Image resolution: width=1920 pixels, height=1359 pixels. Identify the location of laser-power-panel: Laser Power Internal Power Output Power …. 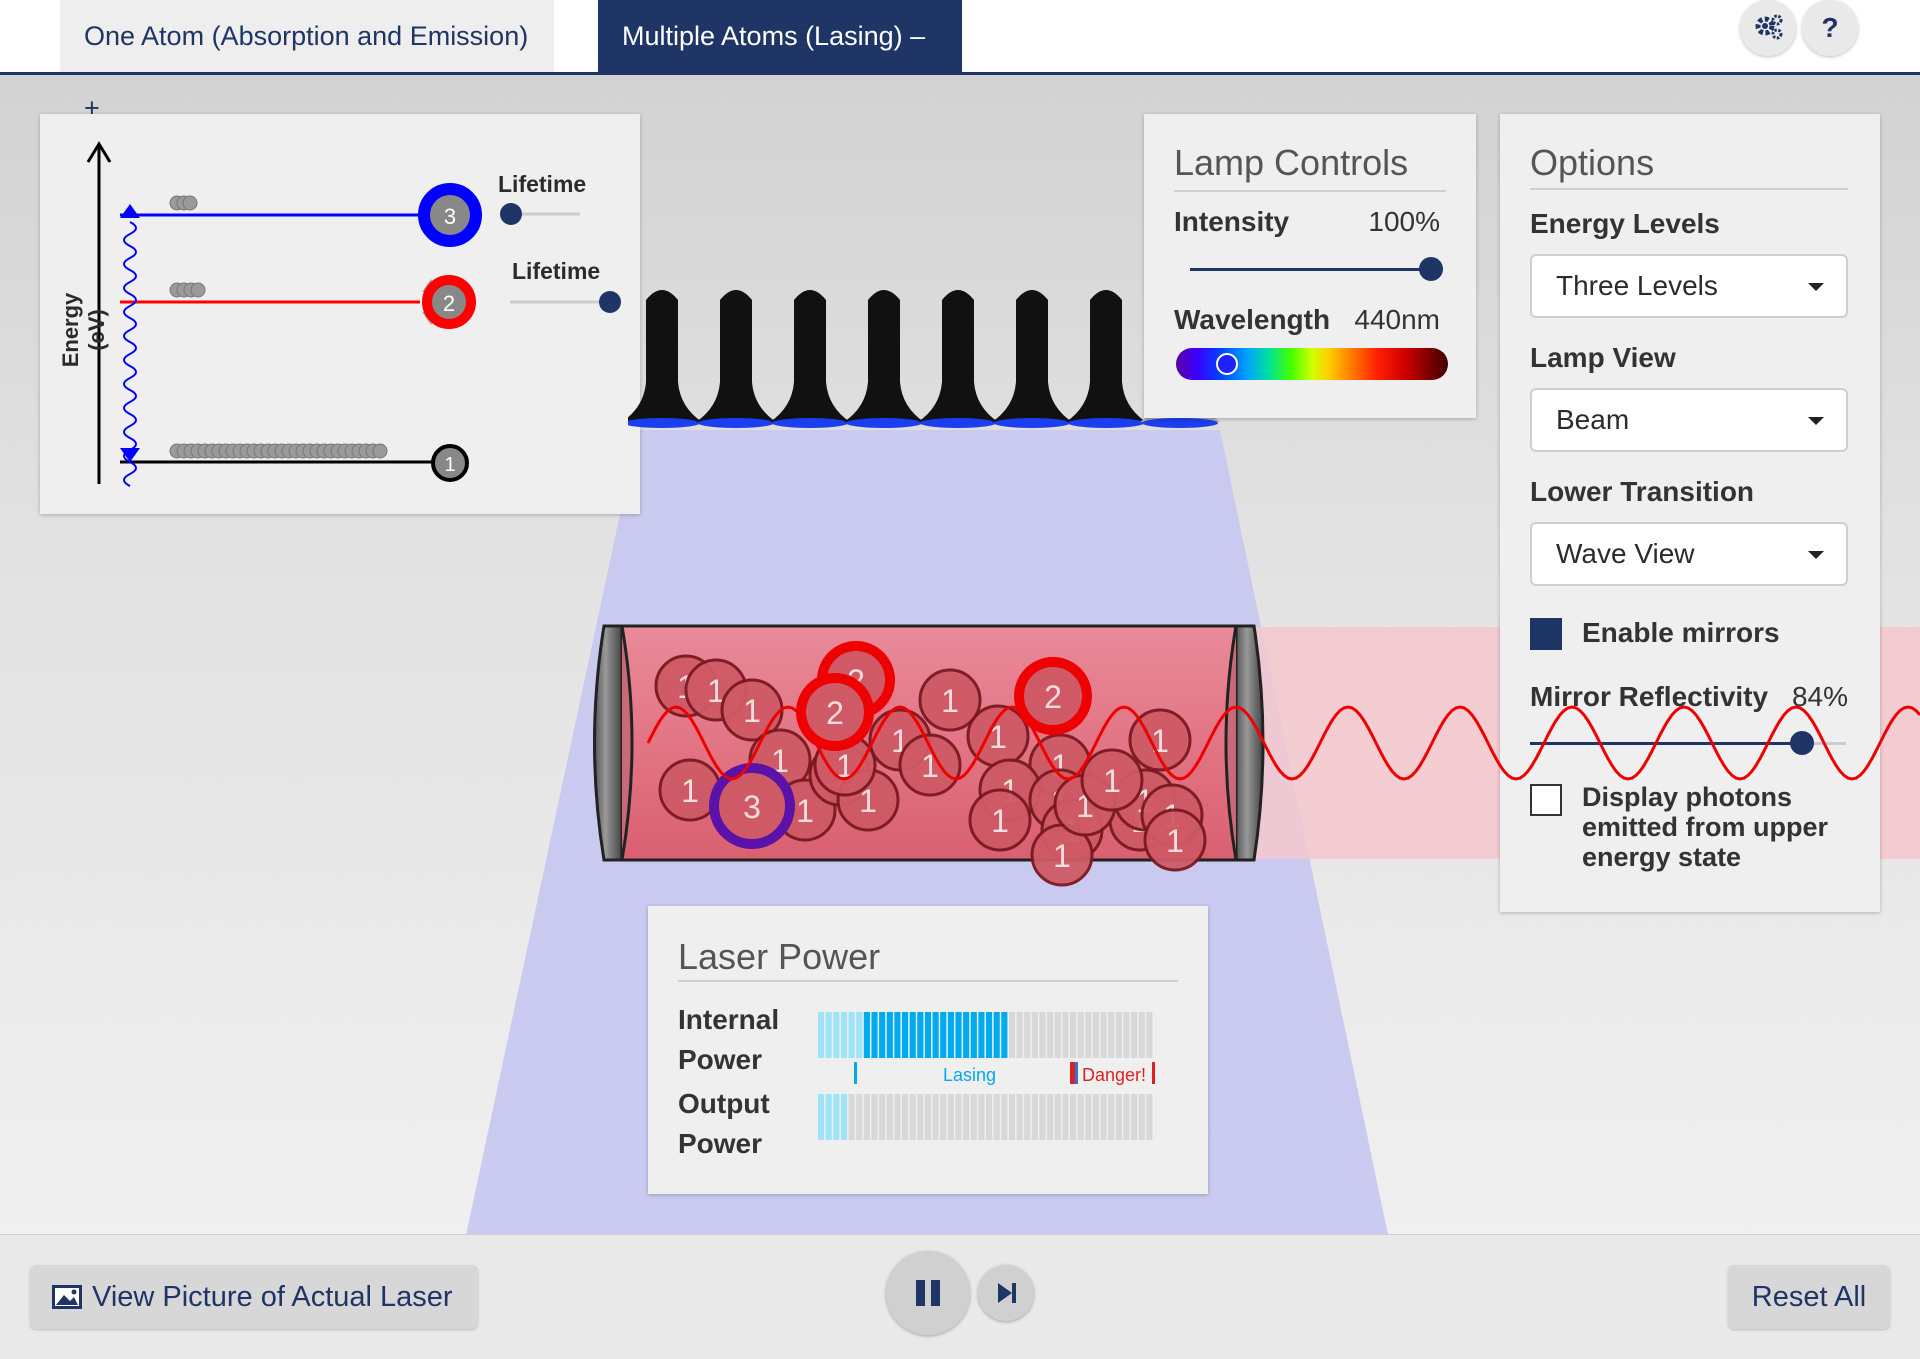
(928, 1050).